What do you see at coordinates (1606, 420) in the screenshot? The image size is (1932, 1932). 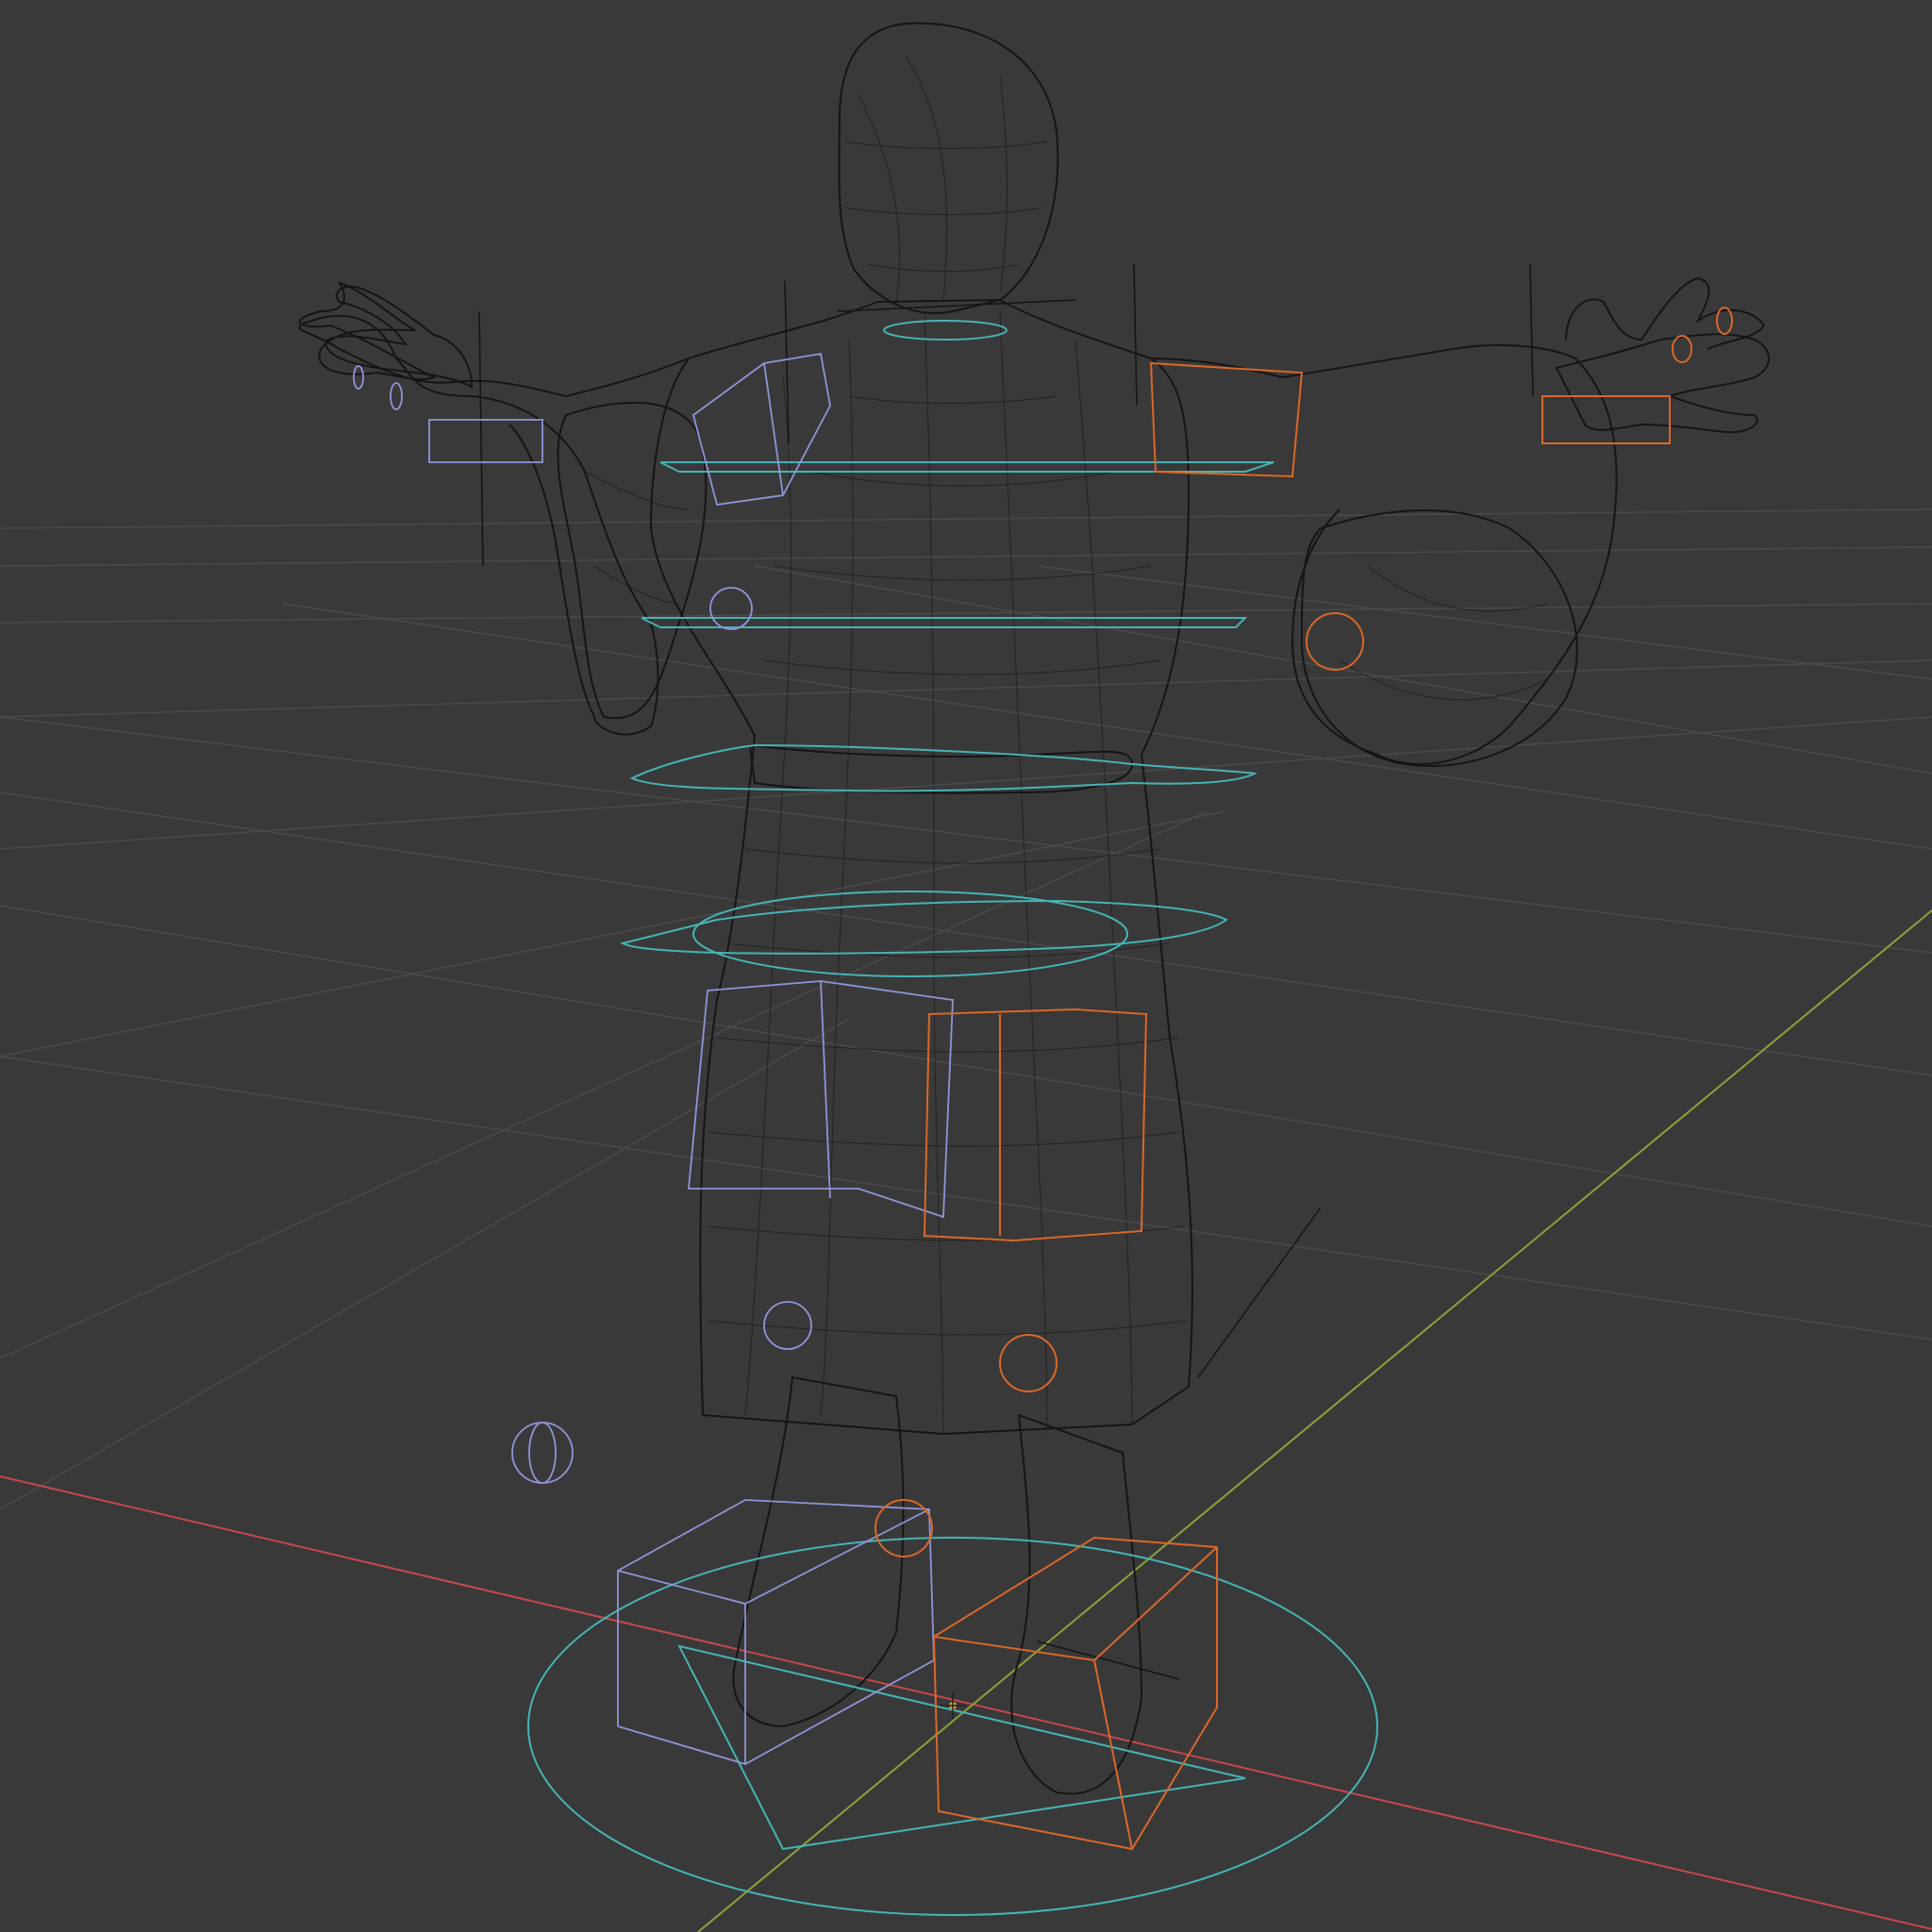 I see `right-wrist-control` at bounding box center [1606, 420].